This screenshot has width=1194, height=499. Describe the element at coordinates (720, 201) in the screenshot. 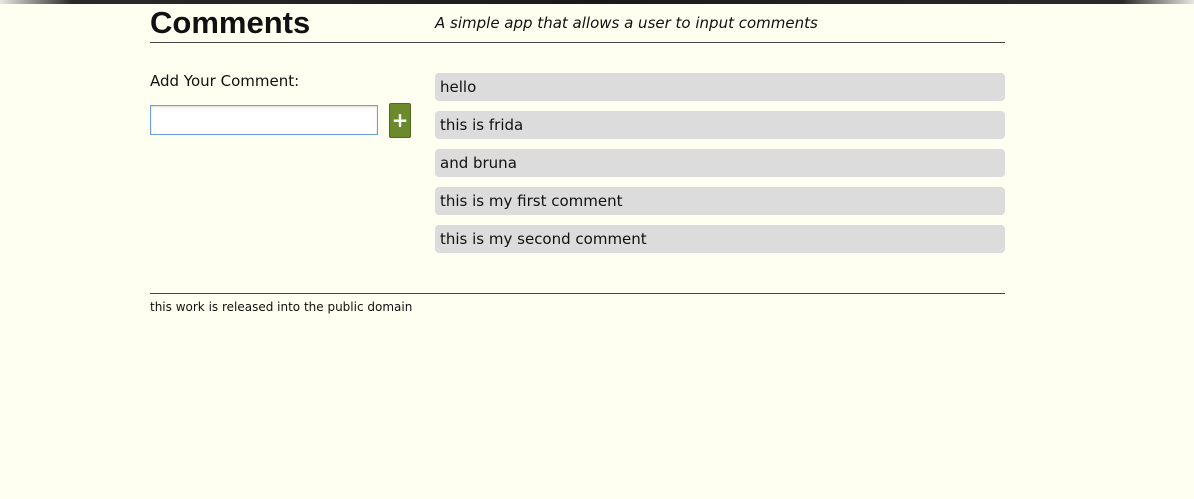

I see `comment-item: this is my first comment` at that location.